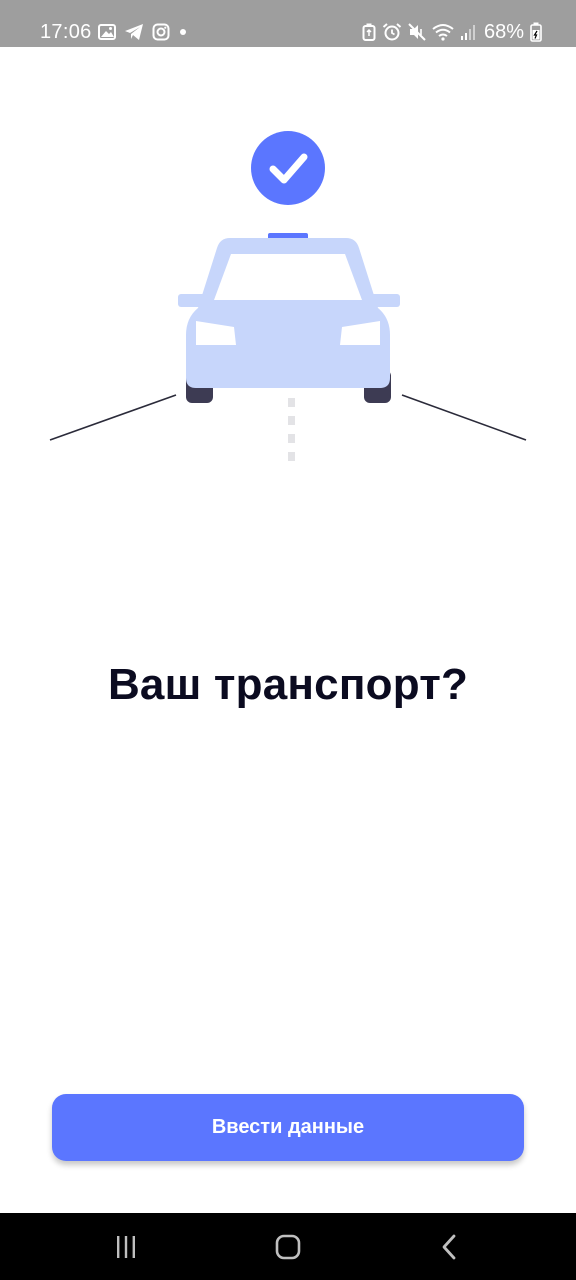  Describe the element at coordinates (113, 417) in the screenshot. I see `road-line-left` at that location.